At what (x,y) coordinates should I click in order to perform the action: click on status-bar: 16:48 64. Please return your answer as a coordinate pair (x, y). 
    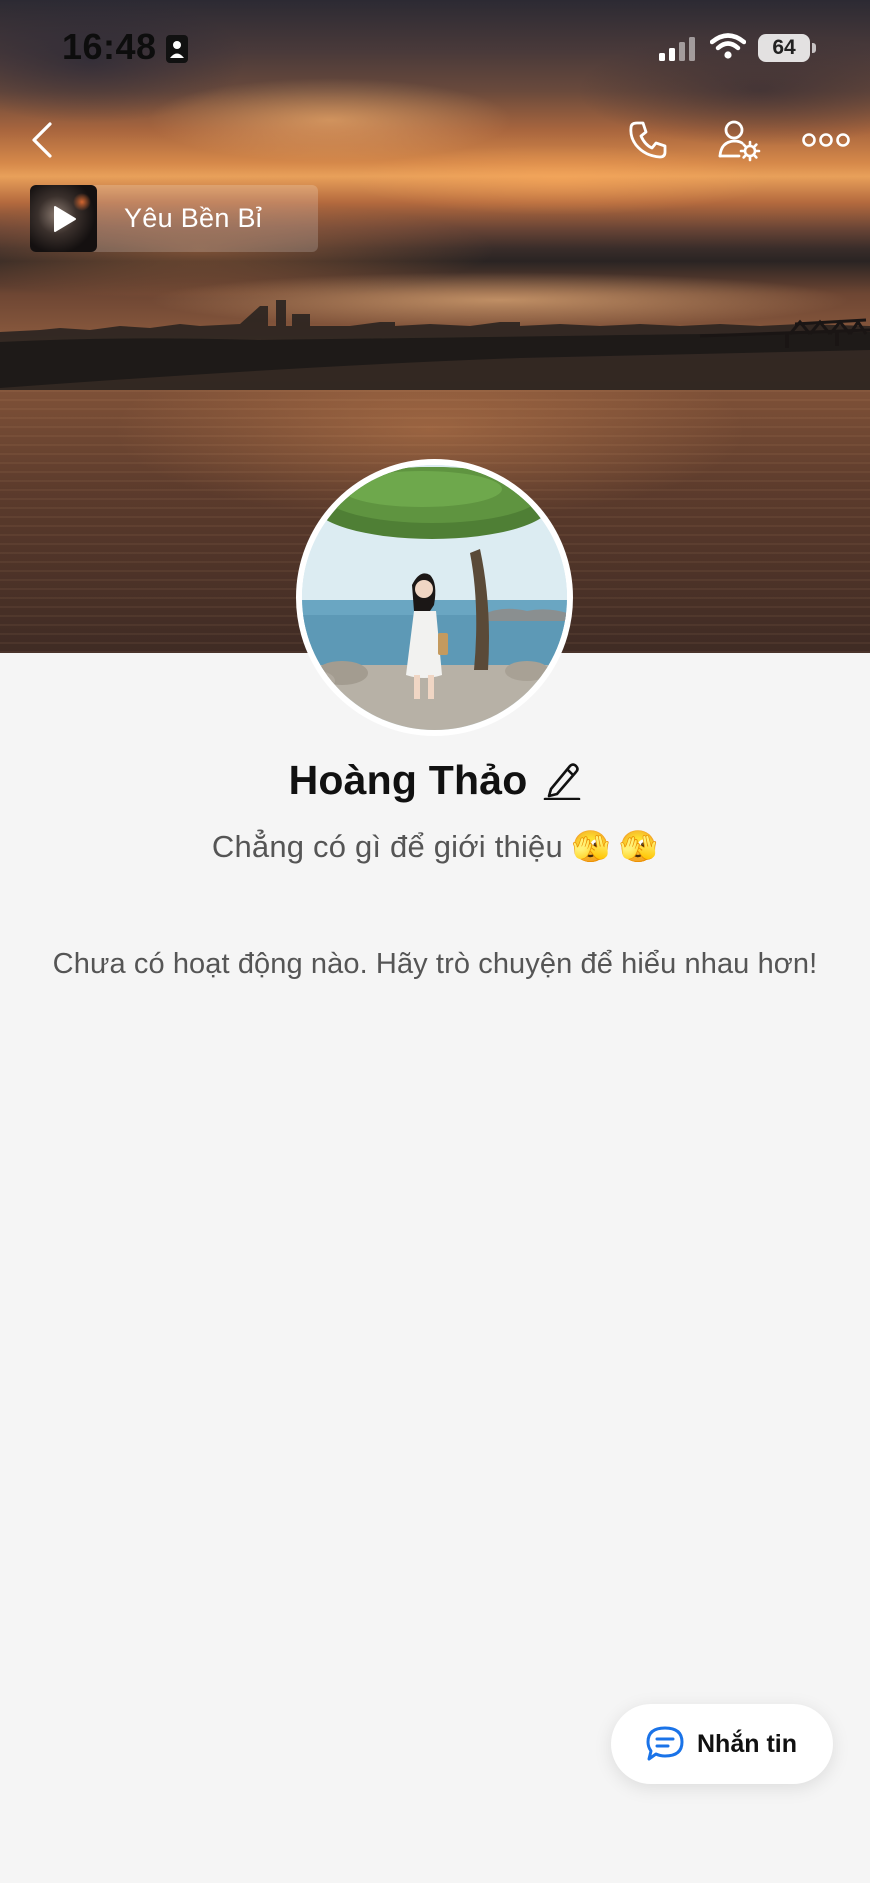
    Looking at the image, I should click on (435, 50).